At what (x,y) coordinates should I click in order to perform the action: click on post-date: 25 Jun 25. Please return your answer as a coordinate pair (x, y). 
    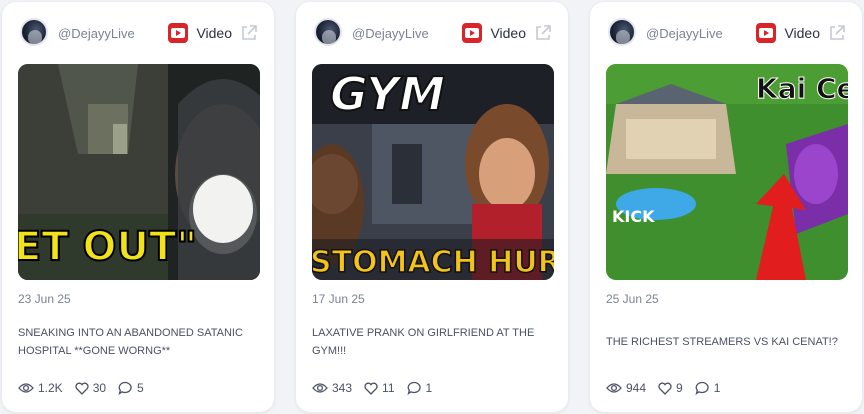
    Looking at the image, I should click on (632, 299).